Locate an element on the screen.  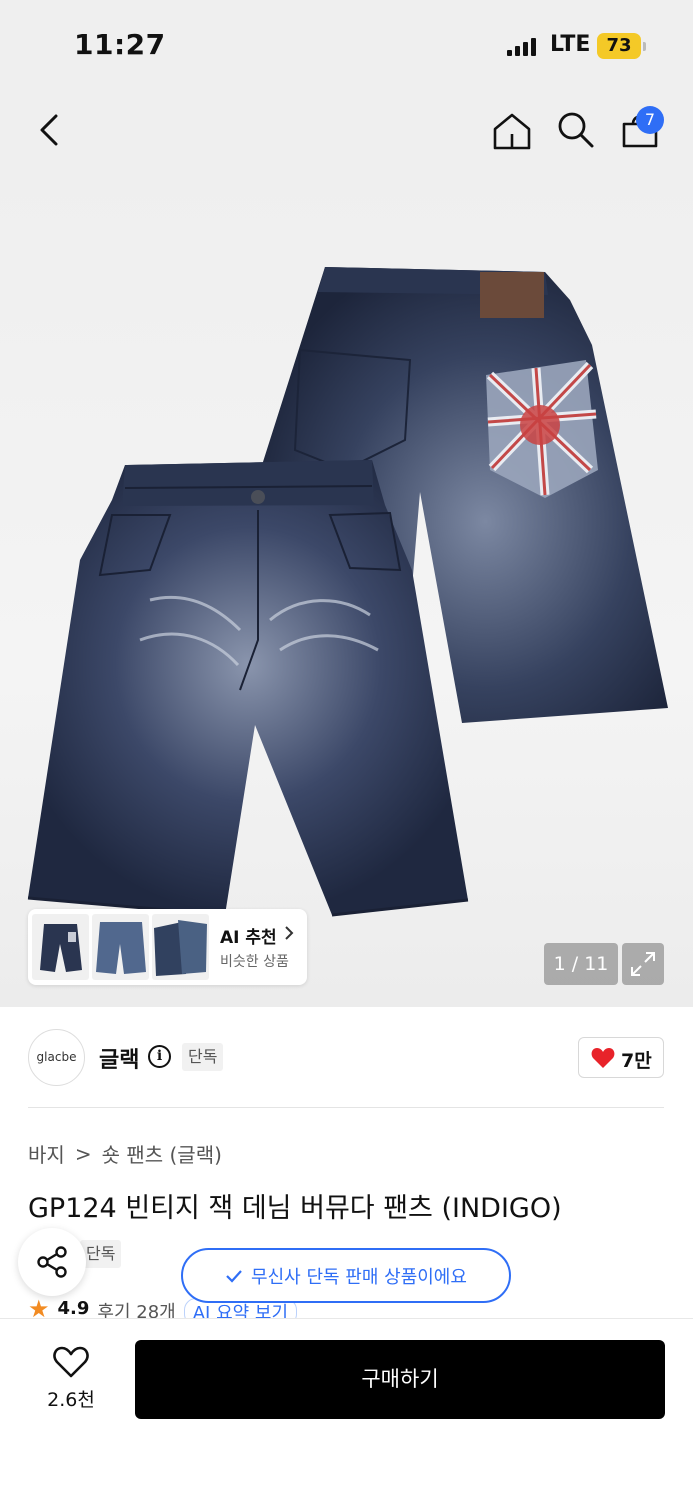
heart-outline-icon is located at coordinates (71, 1362).